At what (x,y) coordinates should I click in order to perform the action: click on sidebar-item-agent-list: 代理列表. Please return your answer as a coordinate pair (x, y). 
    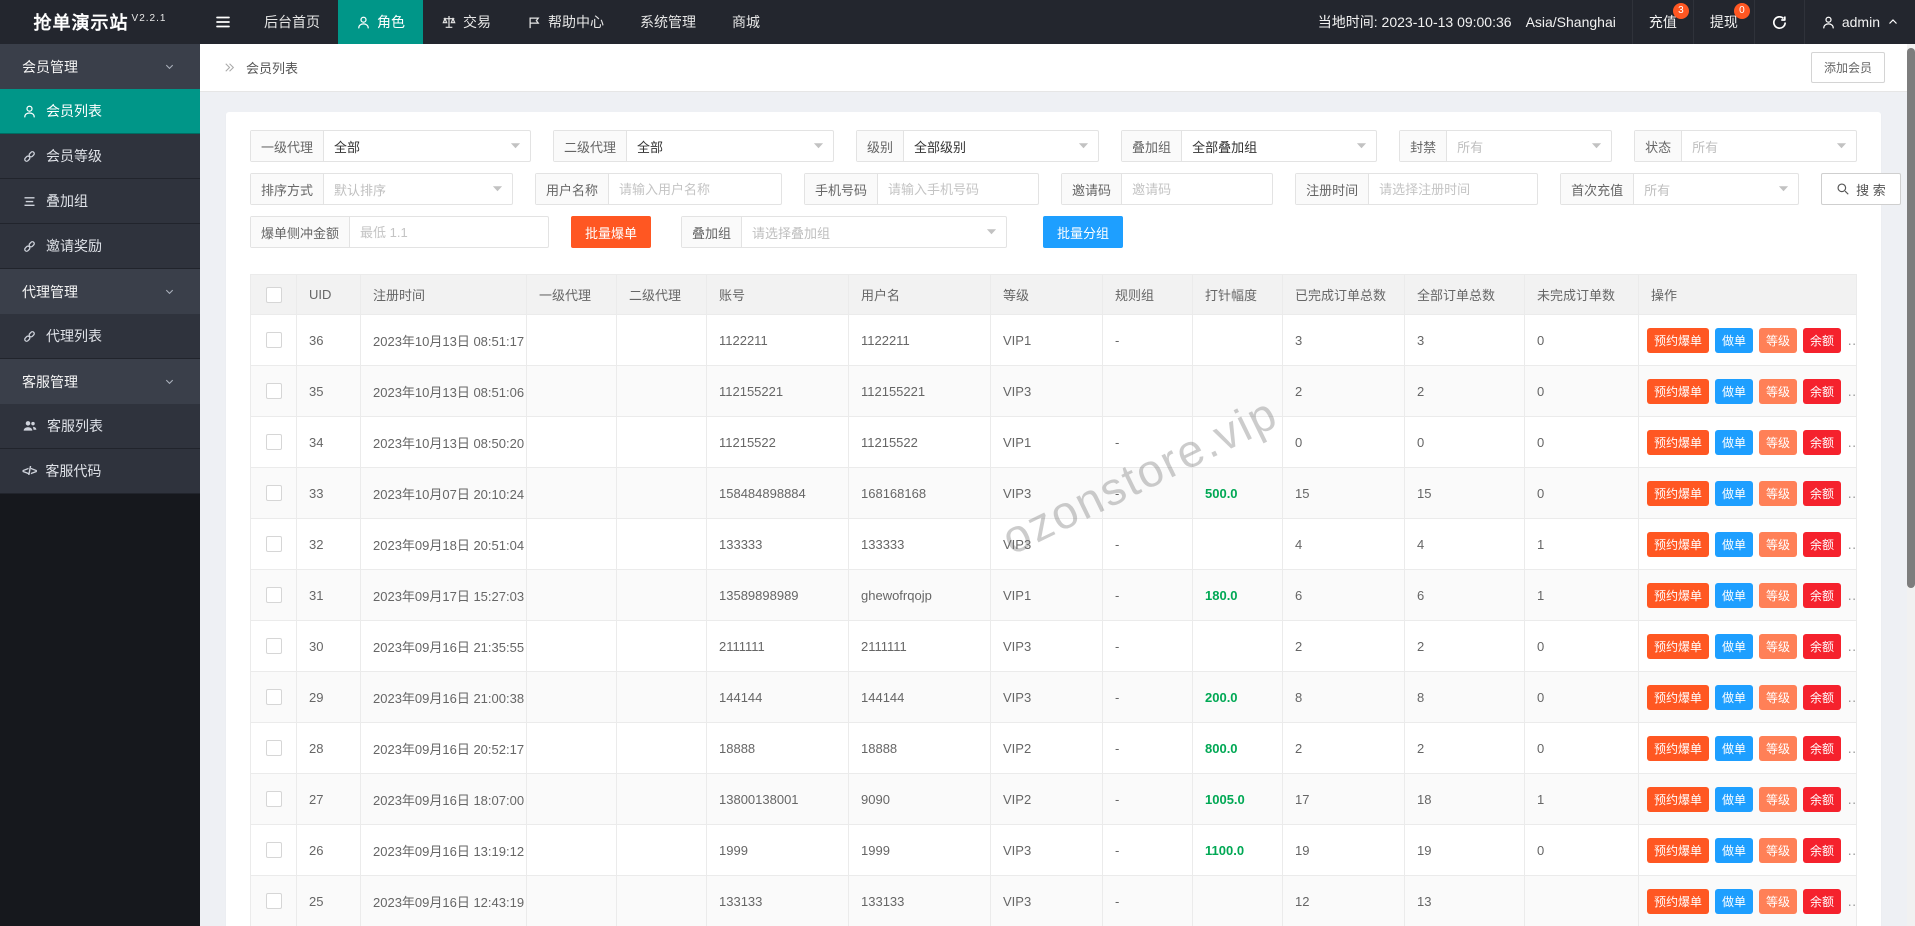
    Looking at the image, I should click on (100, 336).